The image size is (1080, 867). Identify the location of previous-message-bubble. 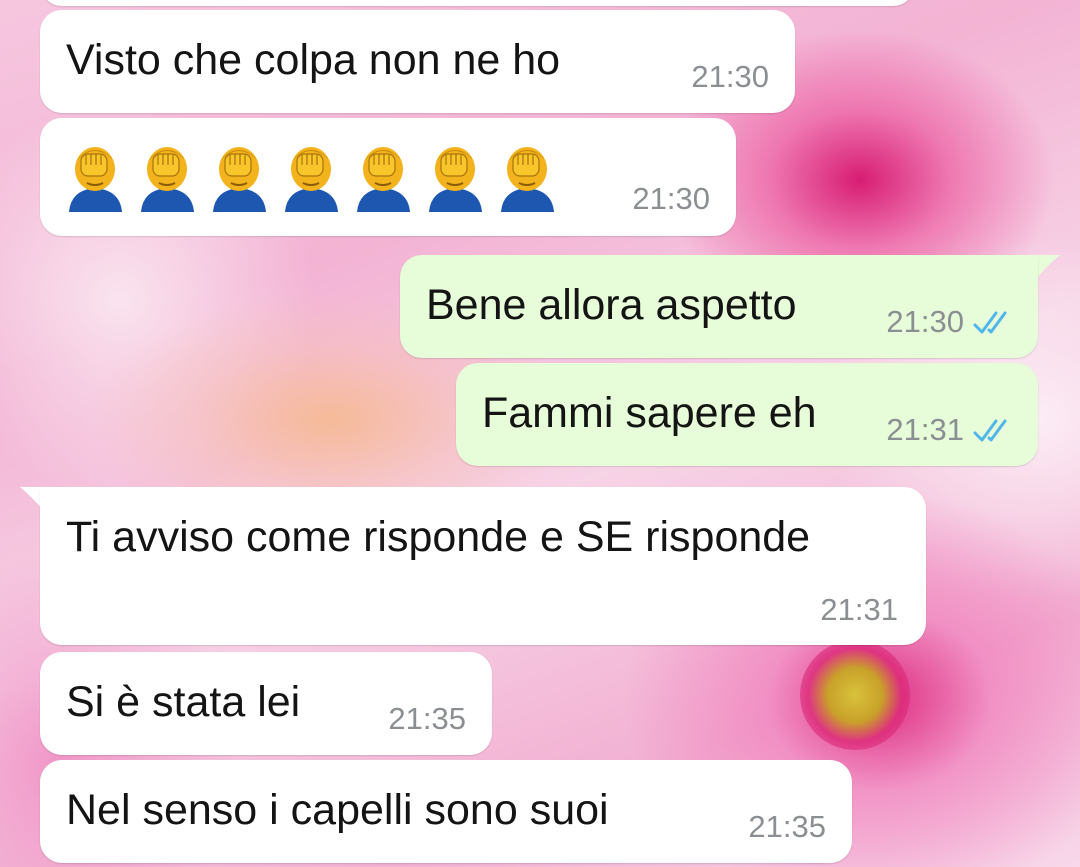
(477, 3).